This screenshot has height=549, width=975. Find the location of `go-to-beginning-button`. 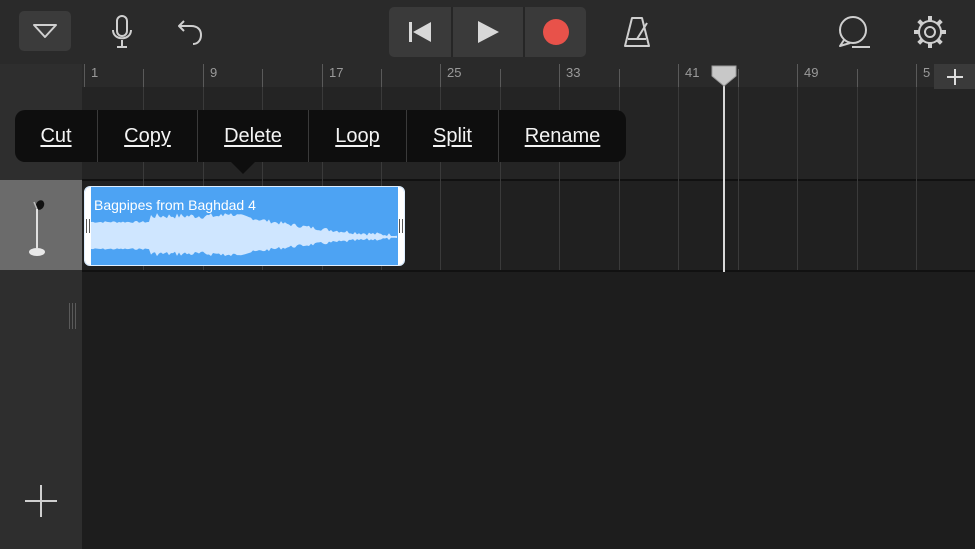

go-to-beginning-button is located at coordinates (420, 32).